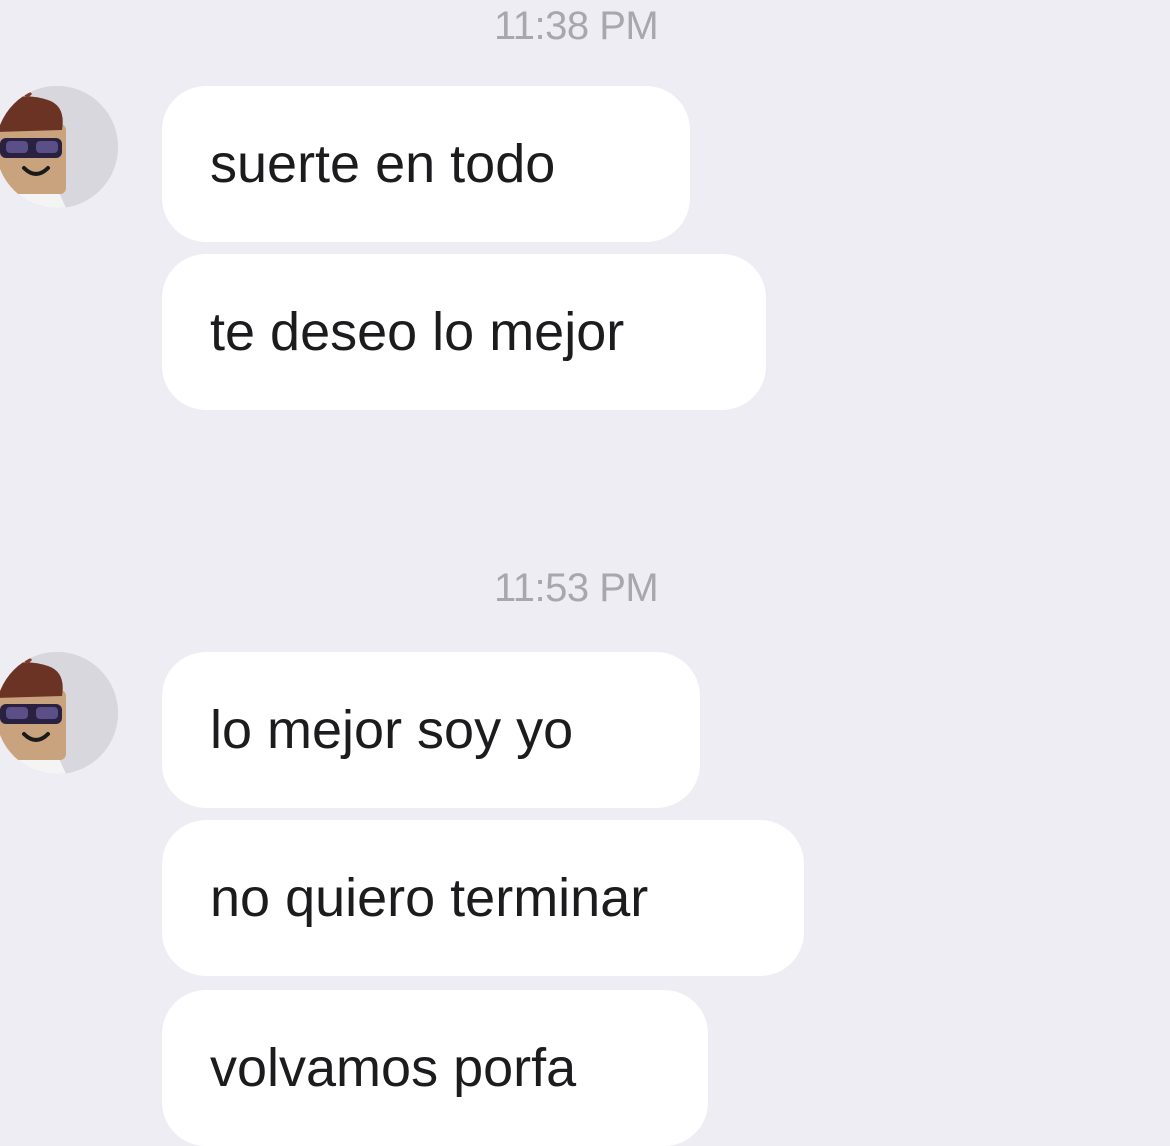 Image resolution: width=1170 pixels, height=1146 pixels. What do you see at coordinates (426, 164) in the screenshot?
I see `message-bubble: suerte en todo` at bounding box center [426, 164].